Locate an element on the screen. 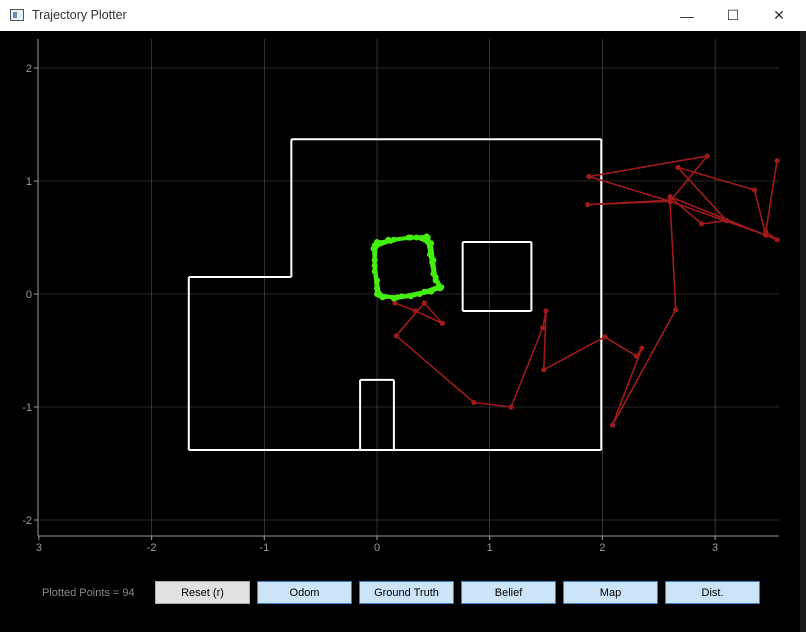 The image size is (806, 632). y-tick-label: -1 is located at coordinates (27, 408).